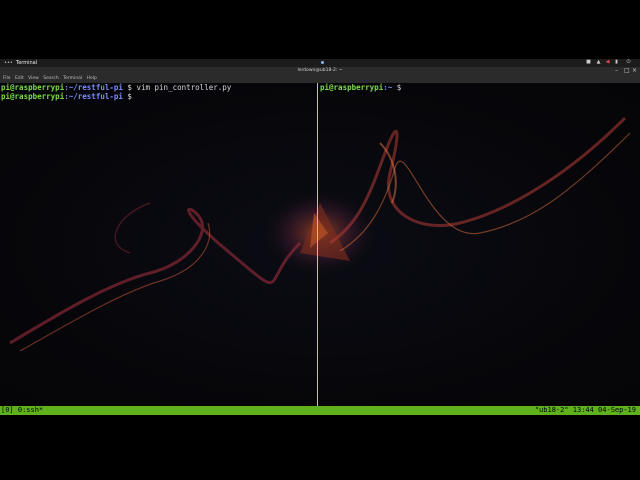  What do you see at coordinates (320, 410) in the screenshot?
I see `tmux-status-bar: [0] 0:ssh* "ub18-2" 13:44 04-Sep-19` at bounding box center [320, 410].